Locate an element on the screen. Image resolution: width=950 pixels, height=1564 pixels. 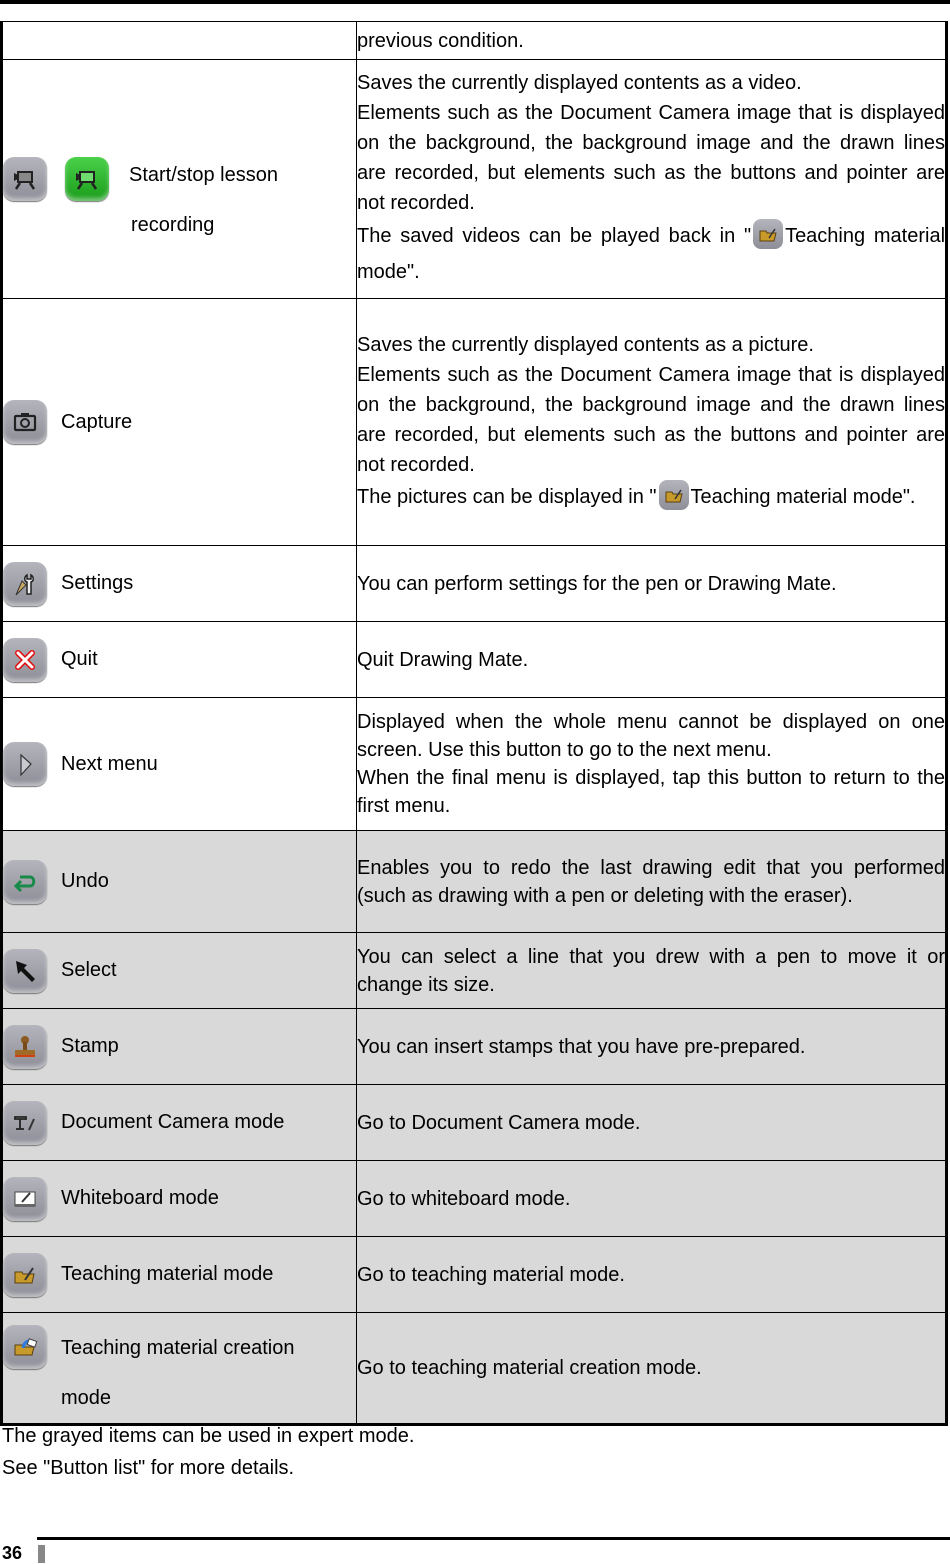
button-name-label: Quit is located at coordinates (79, 659).